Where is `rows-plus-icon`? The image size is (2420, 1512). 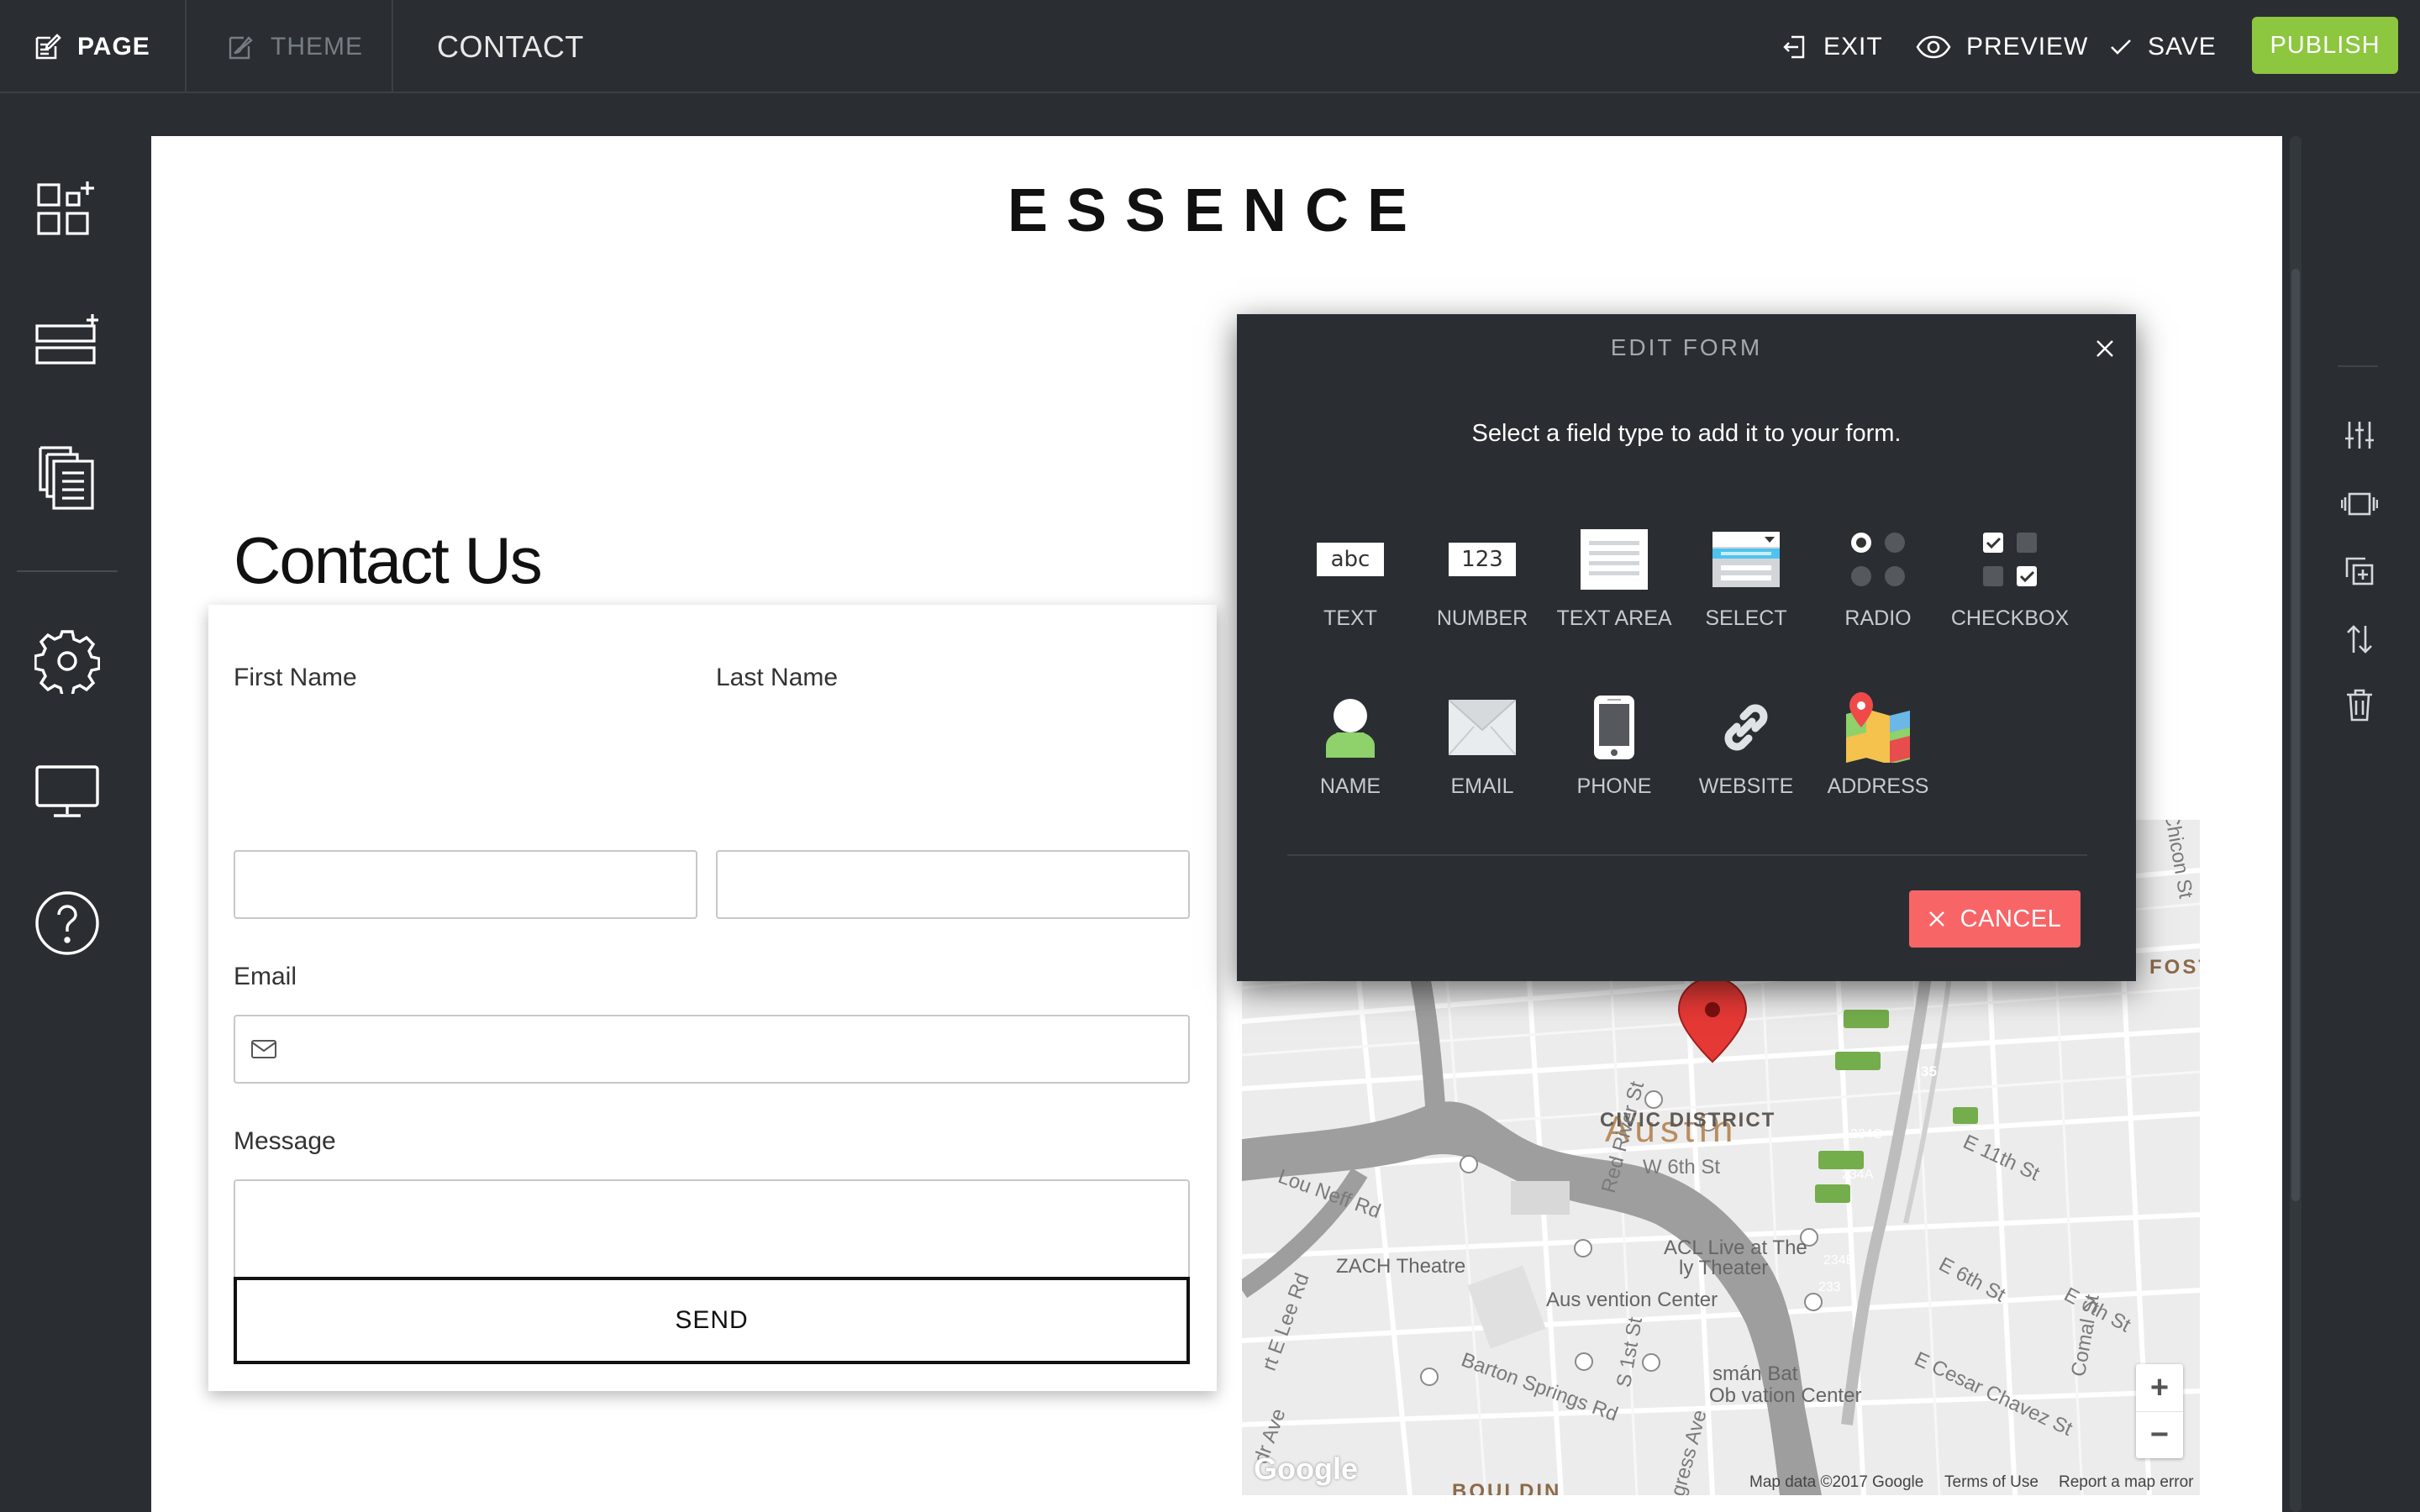
rows-plus-icon is located at coordinates (66, 339).